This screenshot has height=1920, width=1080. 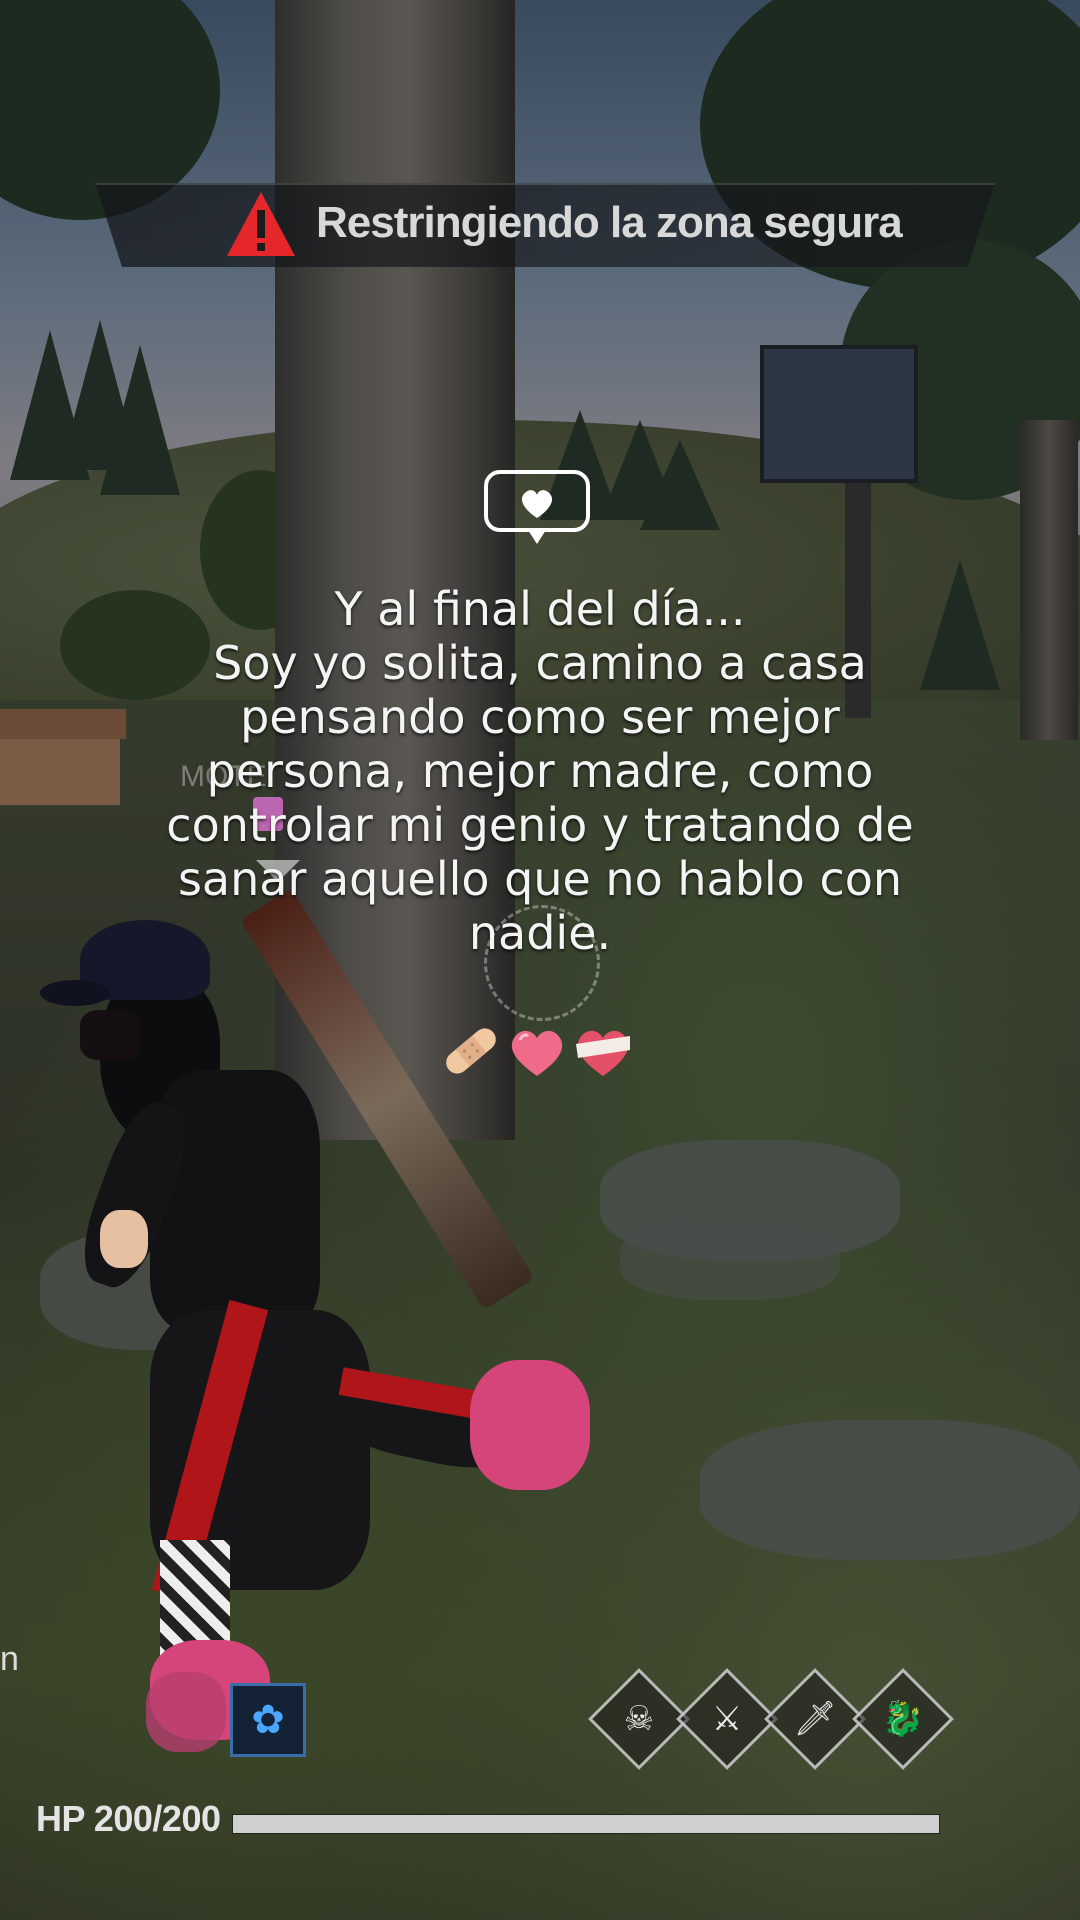 I want to click on skill-slot-dagger: 🗡, so click(x=815, y=1719).